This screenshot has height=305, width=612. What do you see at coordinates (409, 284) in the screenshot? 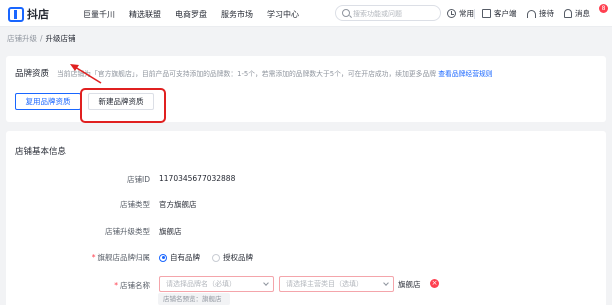
I see `store-name-suffix: 旗舰店` at bounding box center [409, 284].